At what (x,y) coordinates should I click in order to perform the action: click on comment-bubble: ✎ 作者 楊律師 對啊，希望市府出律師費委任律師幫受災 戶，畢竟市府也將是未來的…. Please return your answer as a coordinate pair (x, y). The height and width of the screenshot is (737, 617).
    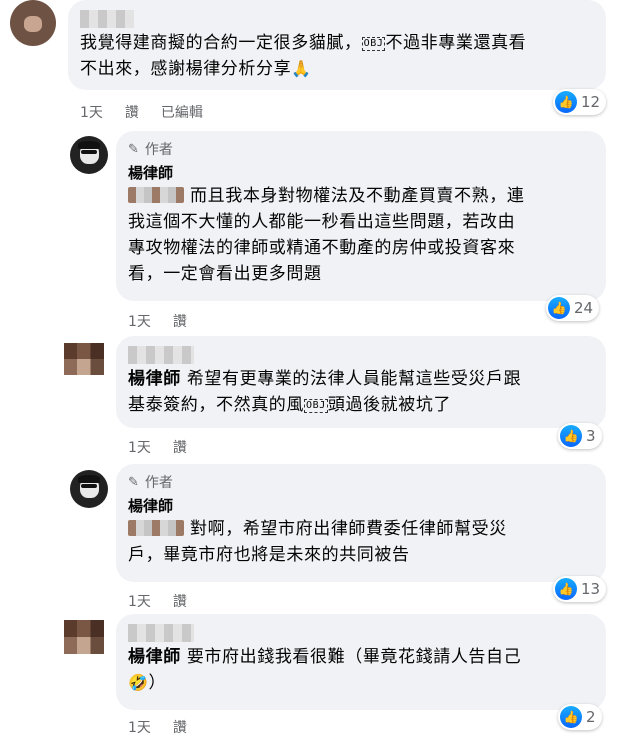
    Looking at the image, I should click on (361, 523).